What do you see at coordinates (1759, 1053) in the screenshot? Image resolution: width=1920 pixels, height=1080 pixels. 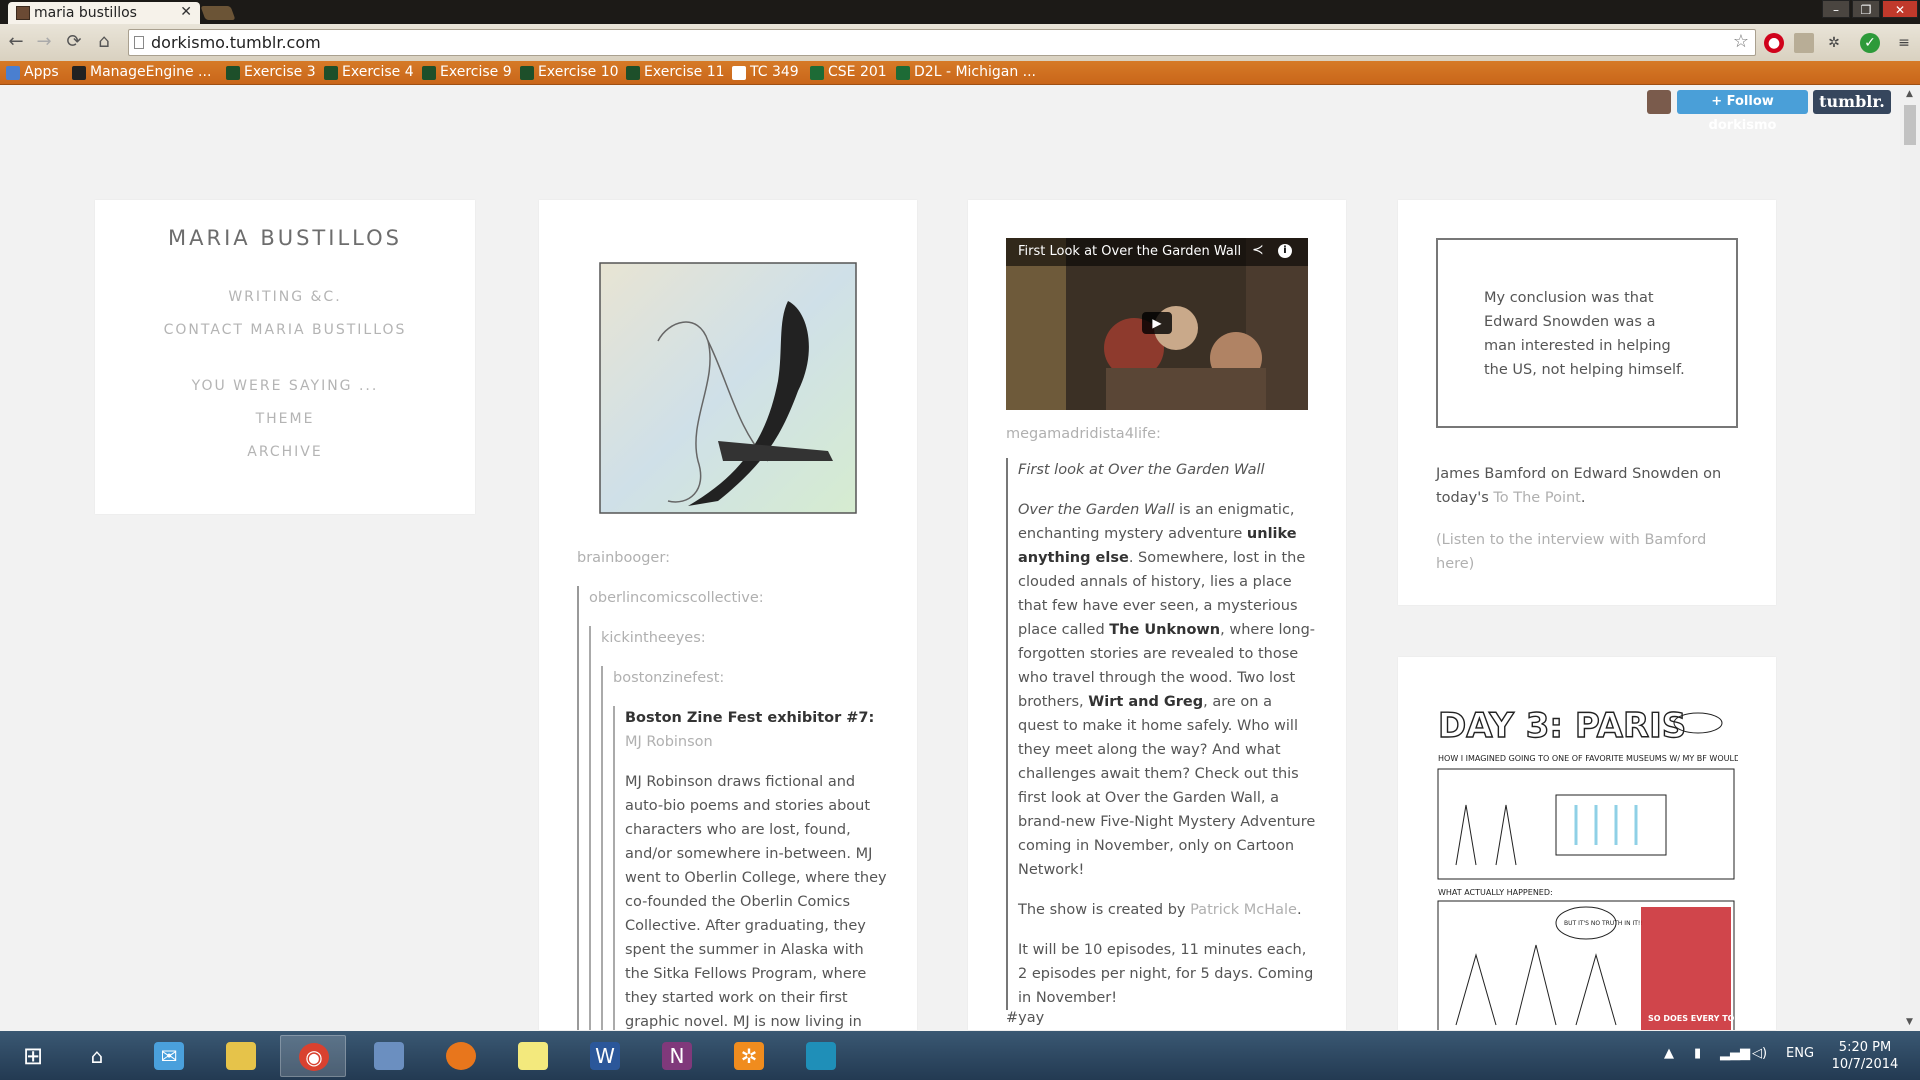 I see `volume-icon: ◁)` at bounding box center [1759, 1053].